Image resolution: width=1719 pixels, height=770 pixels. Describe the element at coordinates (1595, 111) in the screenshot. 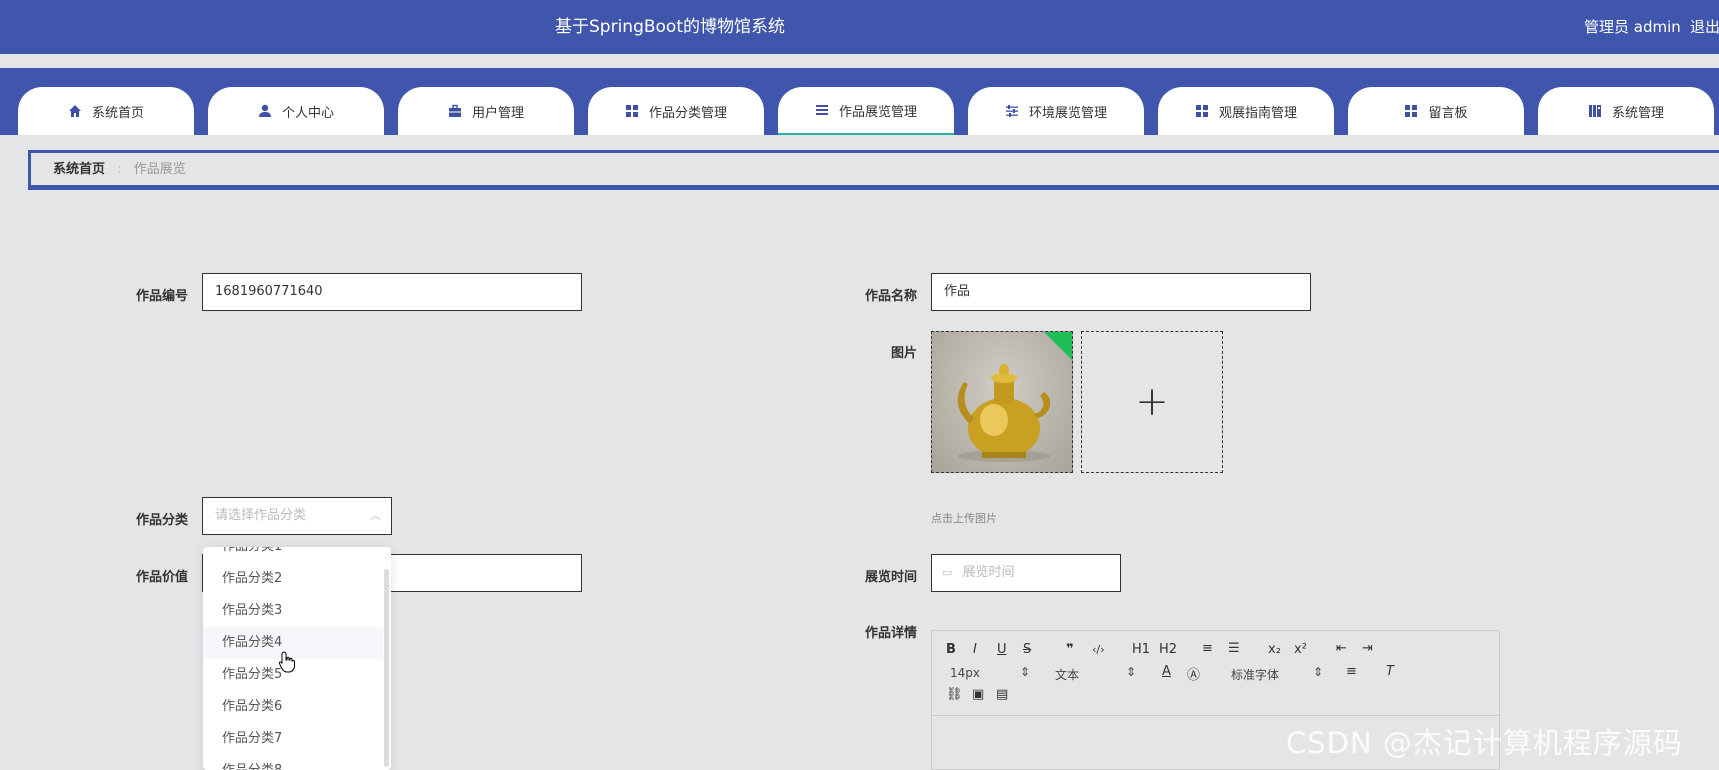

I see `book-icon` at that location.